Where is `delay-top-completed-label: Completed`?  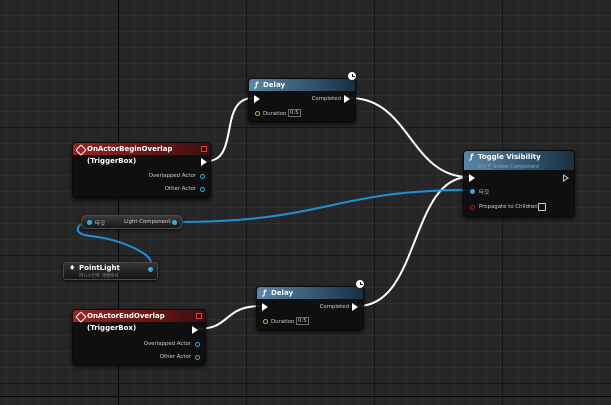
delay-top-completed-label: Completed is located at coordinates (326, 99).